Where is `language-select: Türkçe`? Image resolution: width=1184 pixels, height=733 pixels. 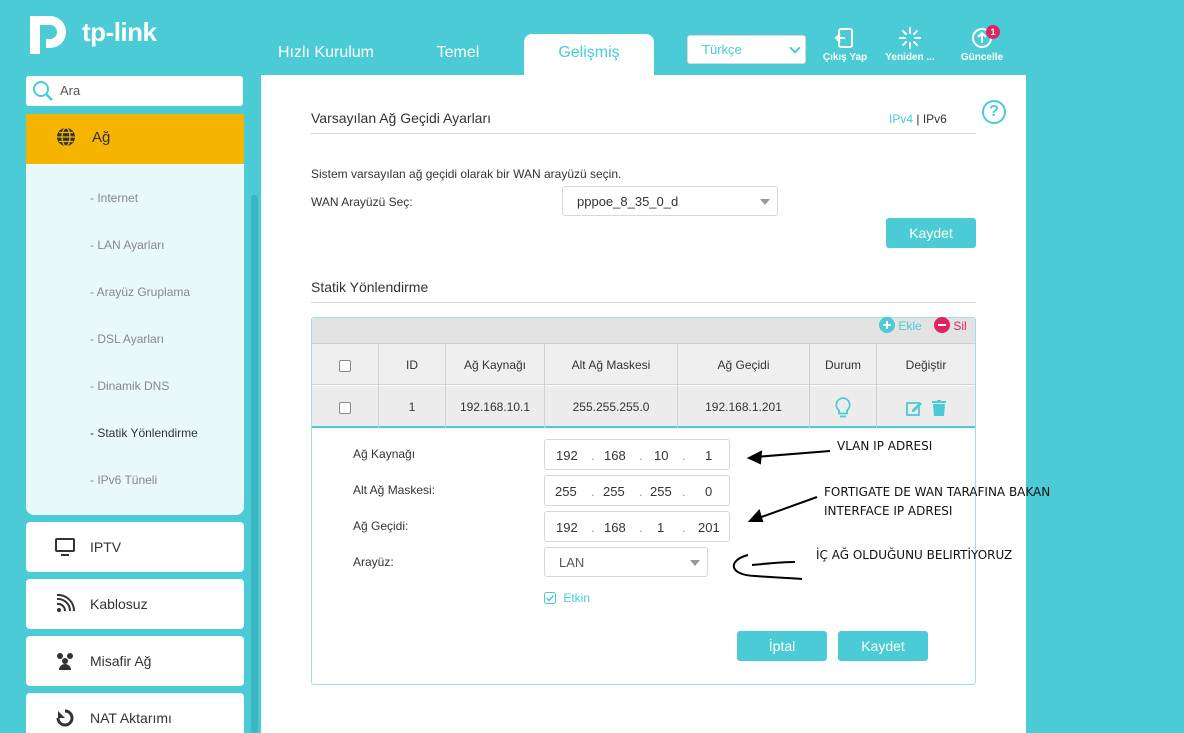 language-select: Türkçe is located at coordinates (746, 49).